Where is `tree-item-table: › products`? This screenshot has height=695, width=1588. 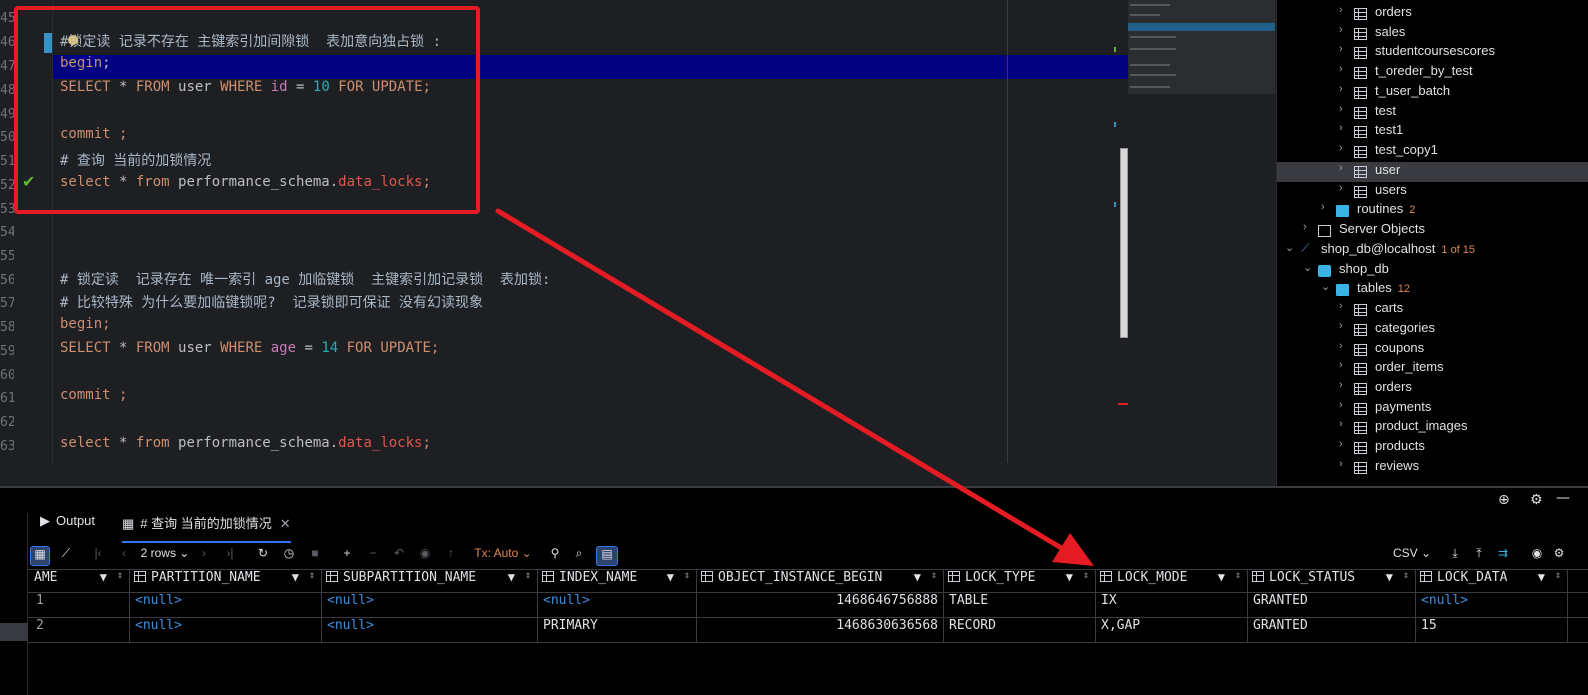
tree-item-table: › products is located at coordinates (1432, 448).